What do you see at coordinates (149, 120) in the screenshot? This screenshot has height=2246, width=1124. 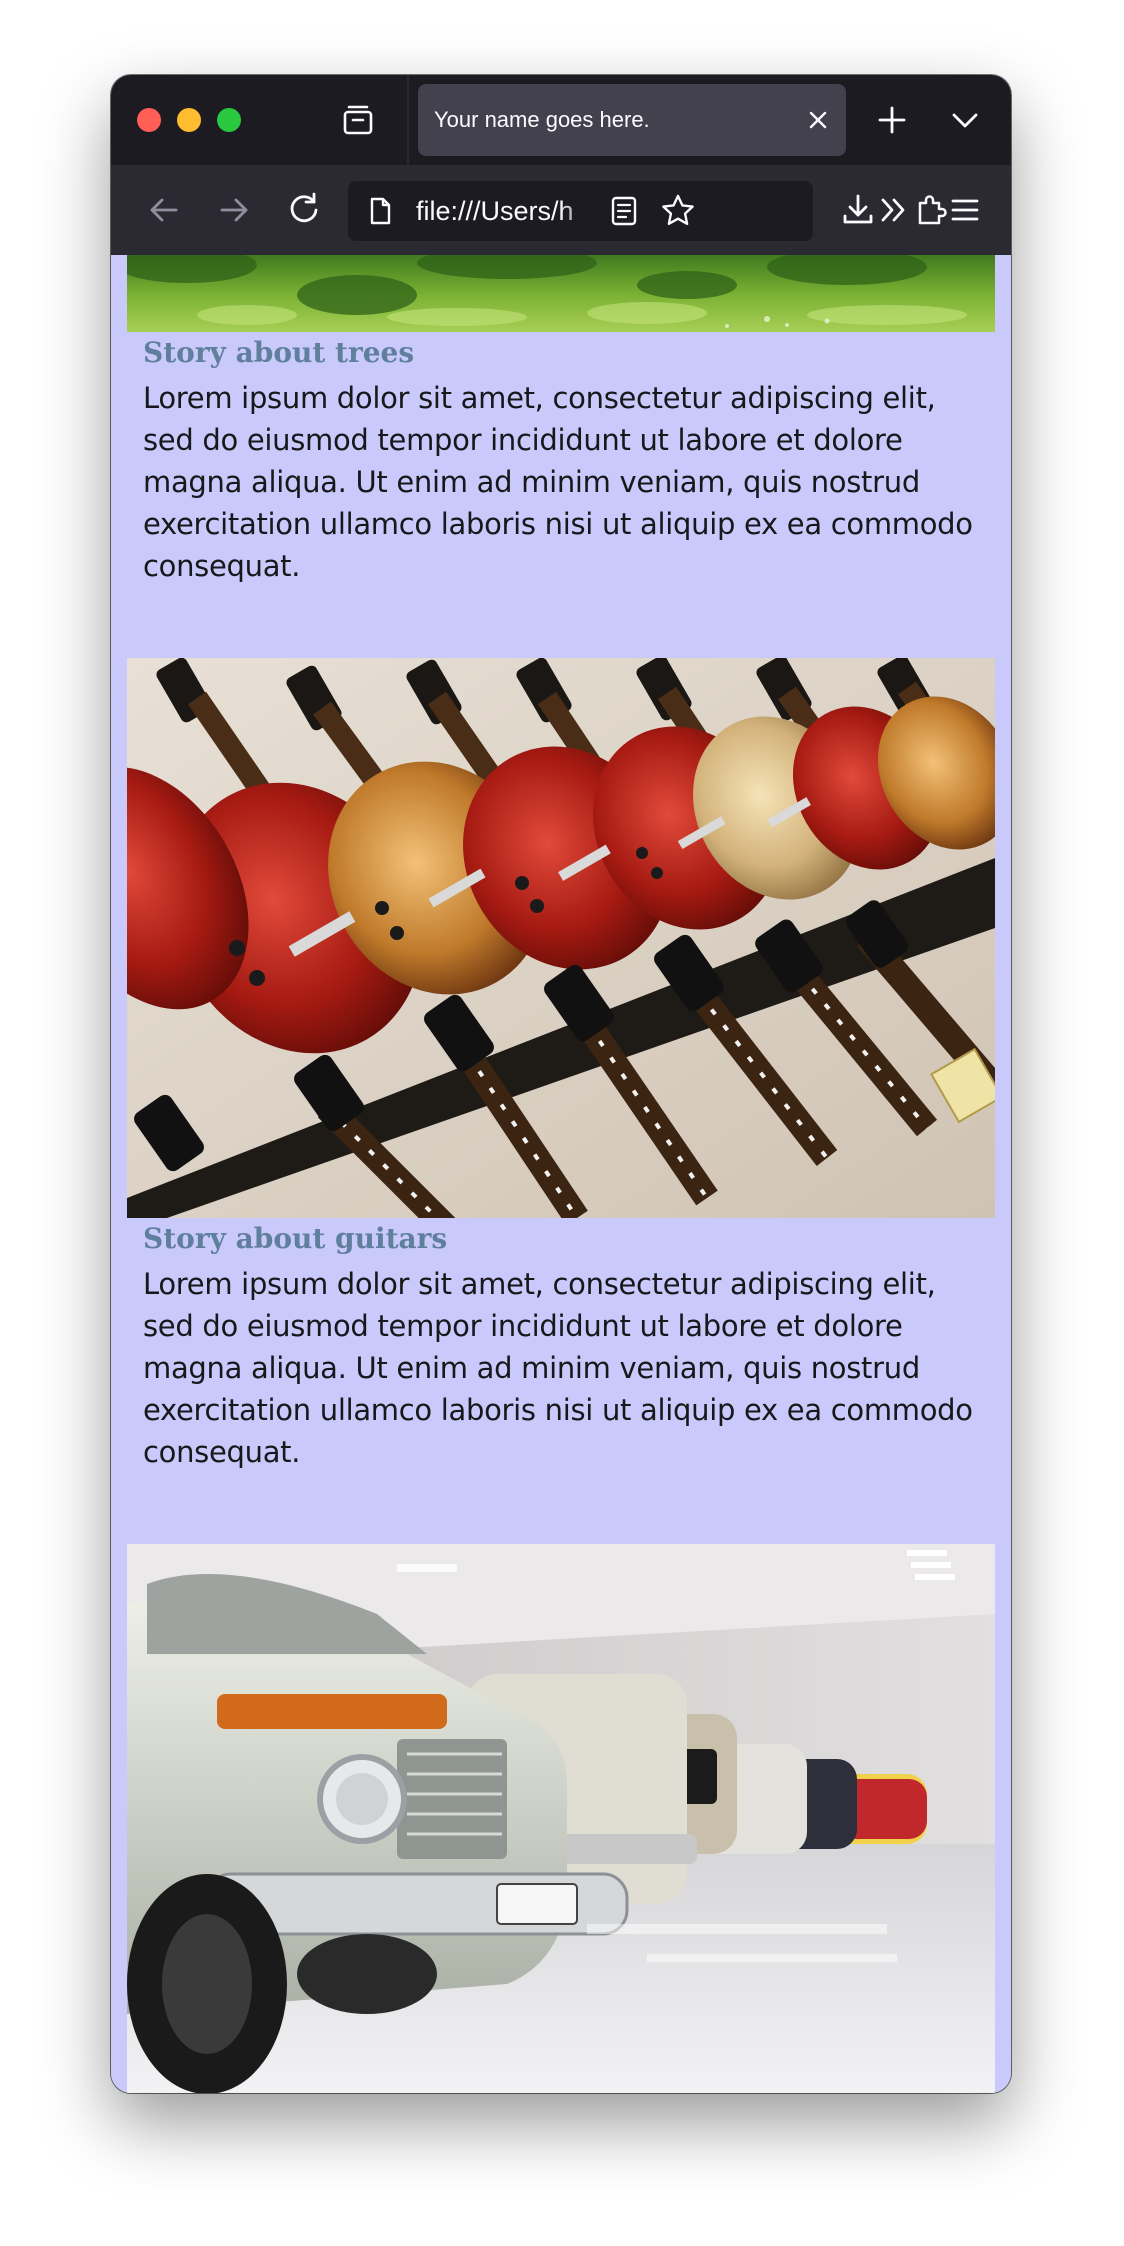 I see `window-close-button` at bounding box center [149, 120].